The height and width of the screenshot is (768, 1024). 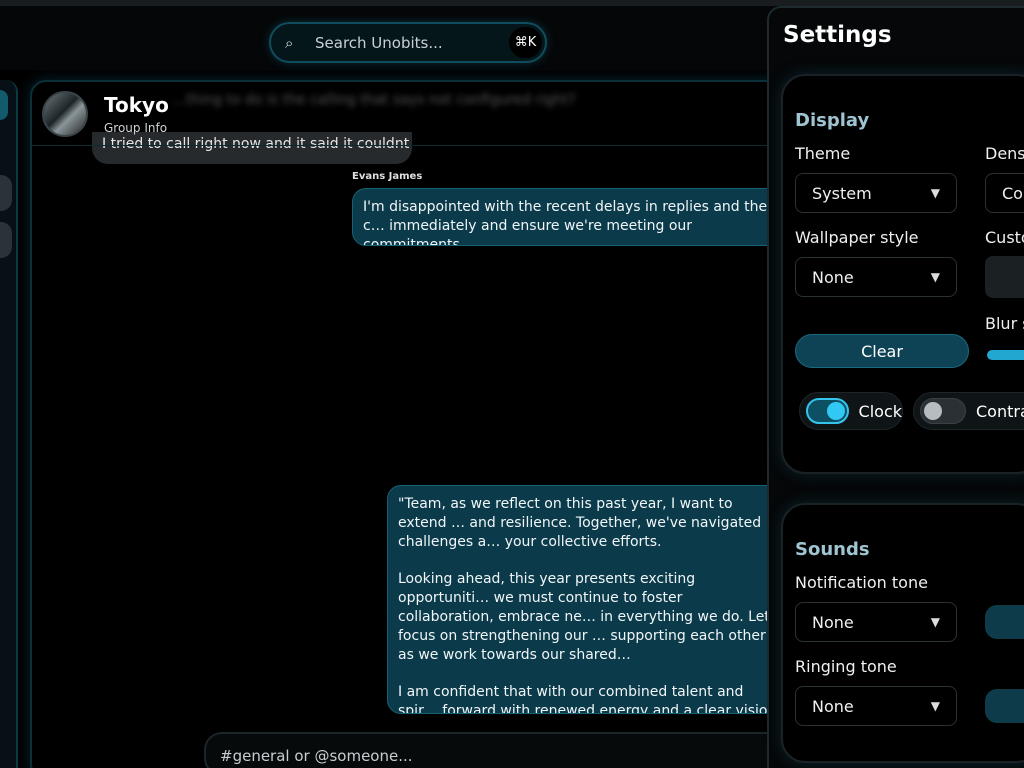 What do you see at coordinates (943, 411) in the screenshot?
I see `contrast-switch` at bounding box center [943, 411].